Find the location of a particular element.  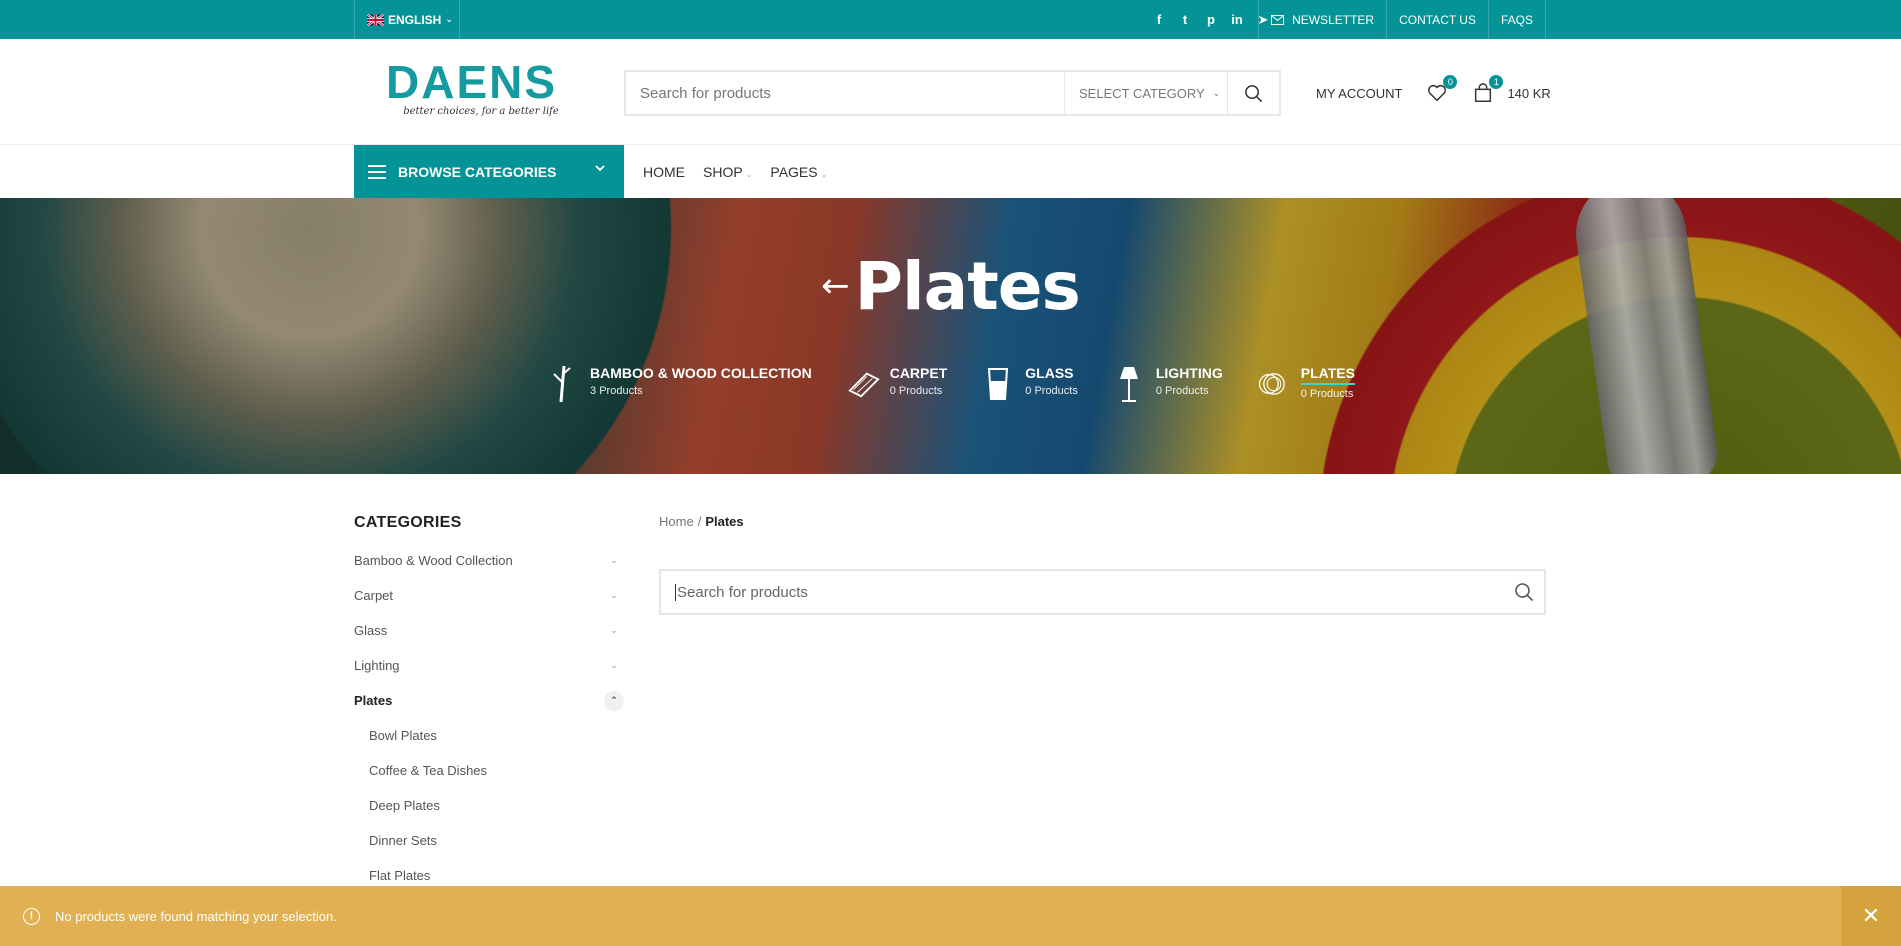

logo-text: DAENS is located at coordinates (472, 82).